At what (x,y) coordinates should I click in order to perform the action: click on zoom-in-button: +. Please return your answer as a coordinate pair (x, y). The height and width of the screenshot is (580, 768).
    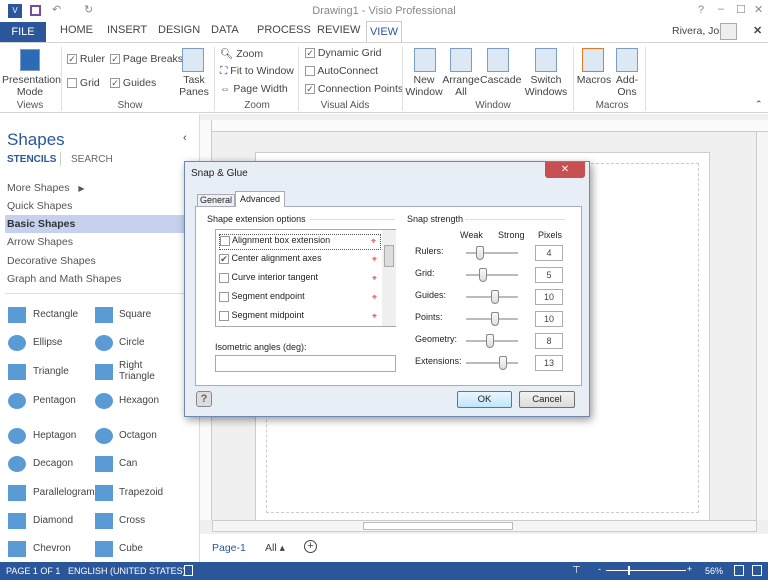
    Looking at the image, I should click on (689, 569).